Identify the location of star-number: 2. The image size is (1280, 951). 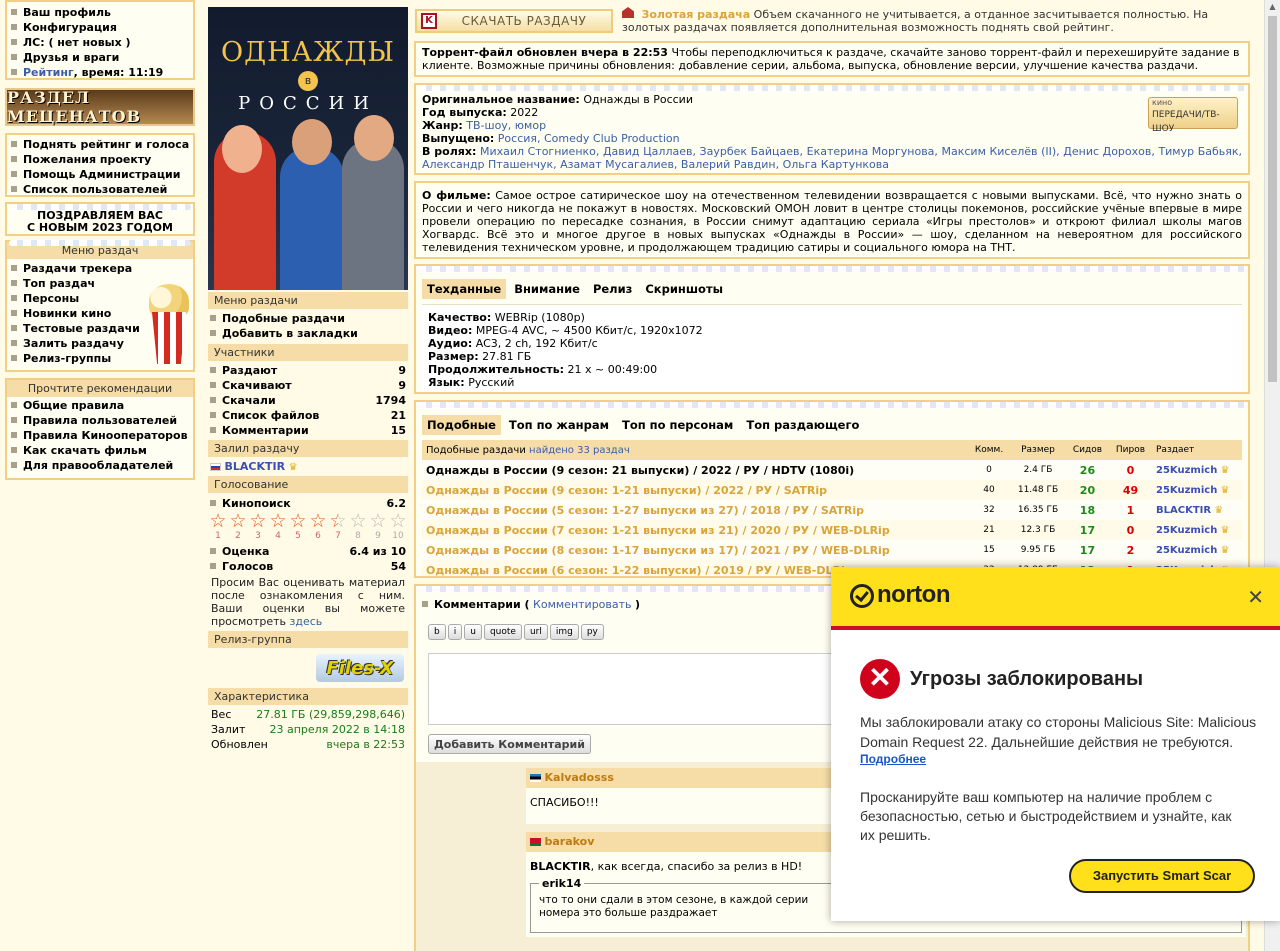
(238, 536).